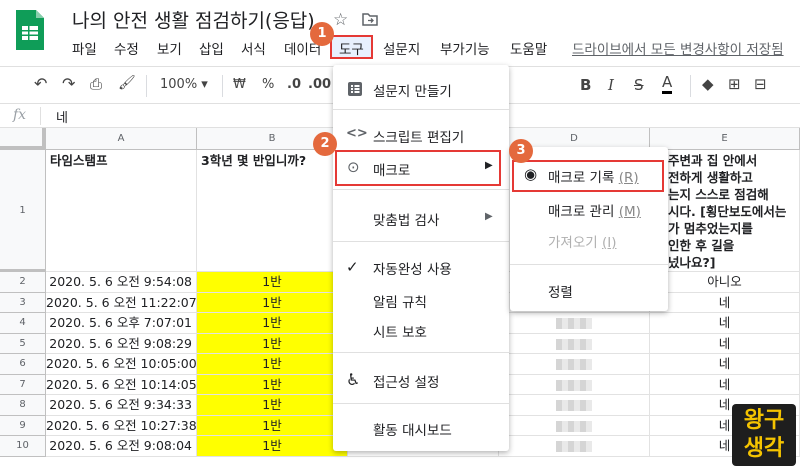 The image size is (800, 471). Describe the element at coordinates (319, 84) in the screenshot. I see `increase-decimal-button: .00` at that location.